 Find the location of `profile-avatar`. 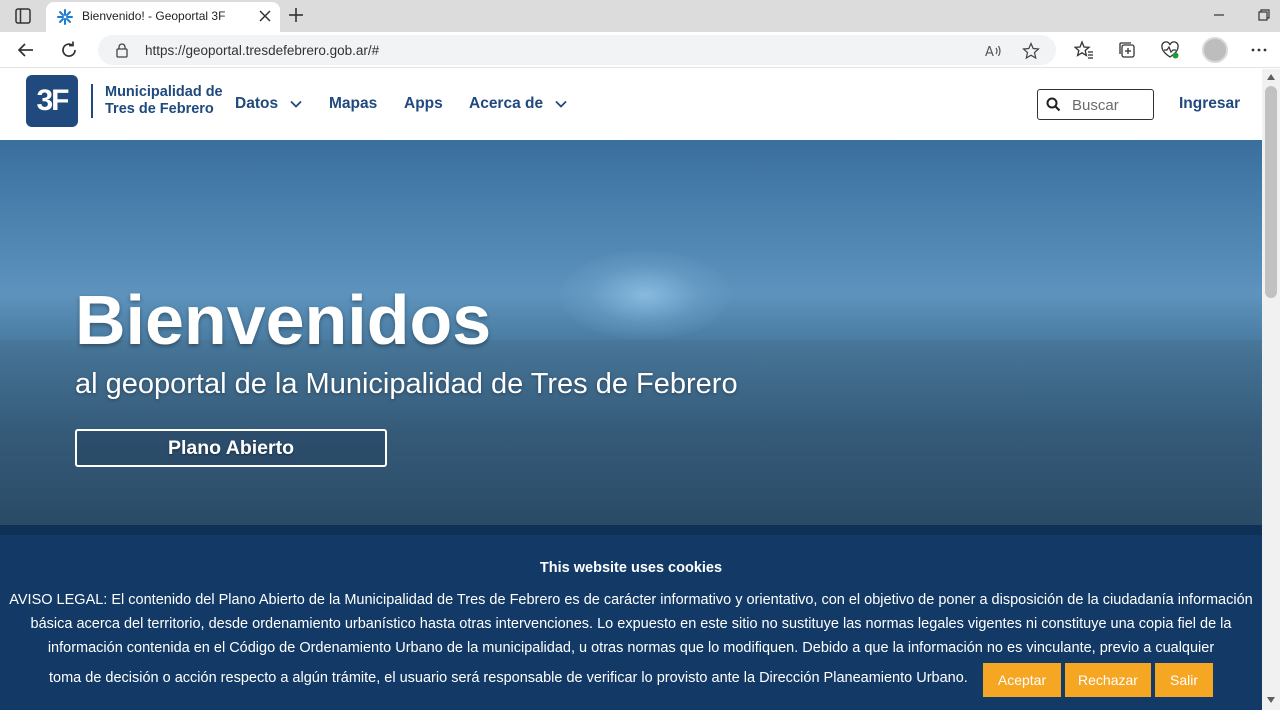

profile-avatar is located at coordinates (1215, 50).